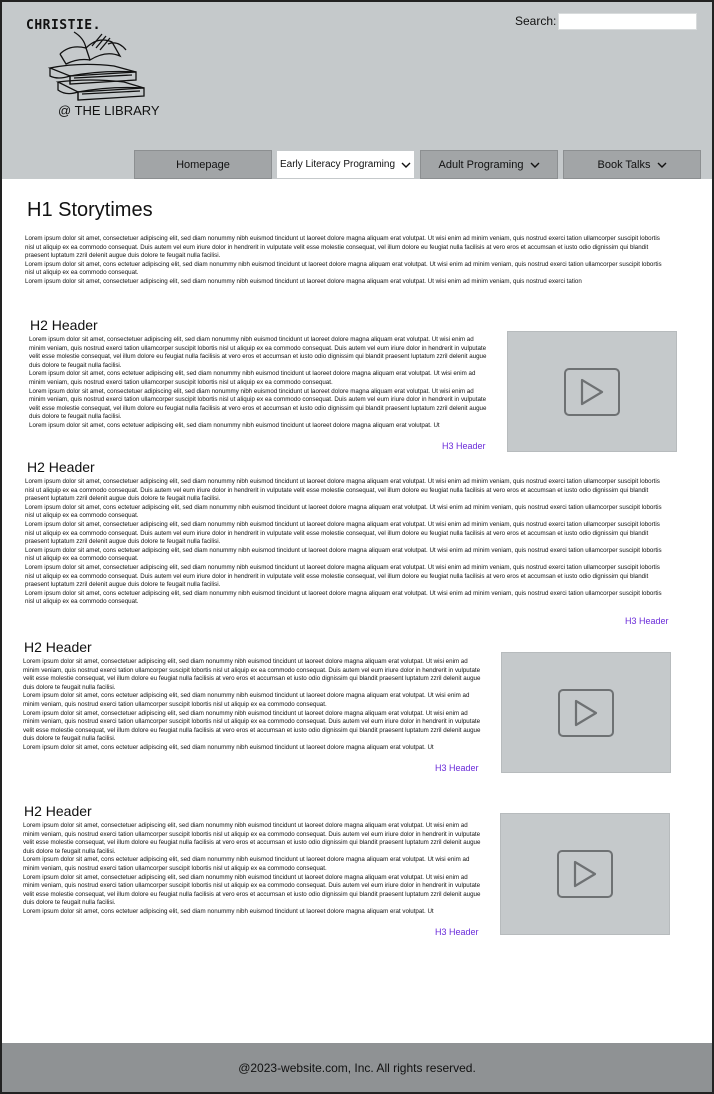 The height and width of the screenshot is (1094, 714). Describe the element at coordinates (481, 164) in the screenshot. I see `nav-adult-programing-label: Adult Programing` at that location.